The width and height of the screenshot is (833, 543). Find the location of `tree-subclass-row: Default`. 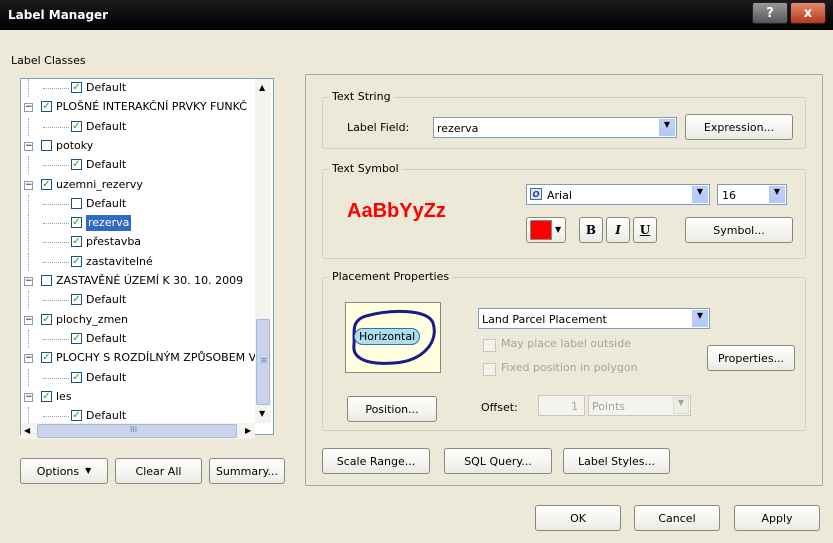

tree-subclass-row: Default is located at coordinates (139, 203).